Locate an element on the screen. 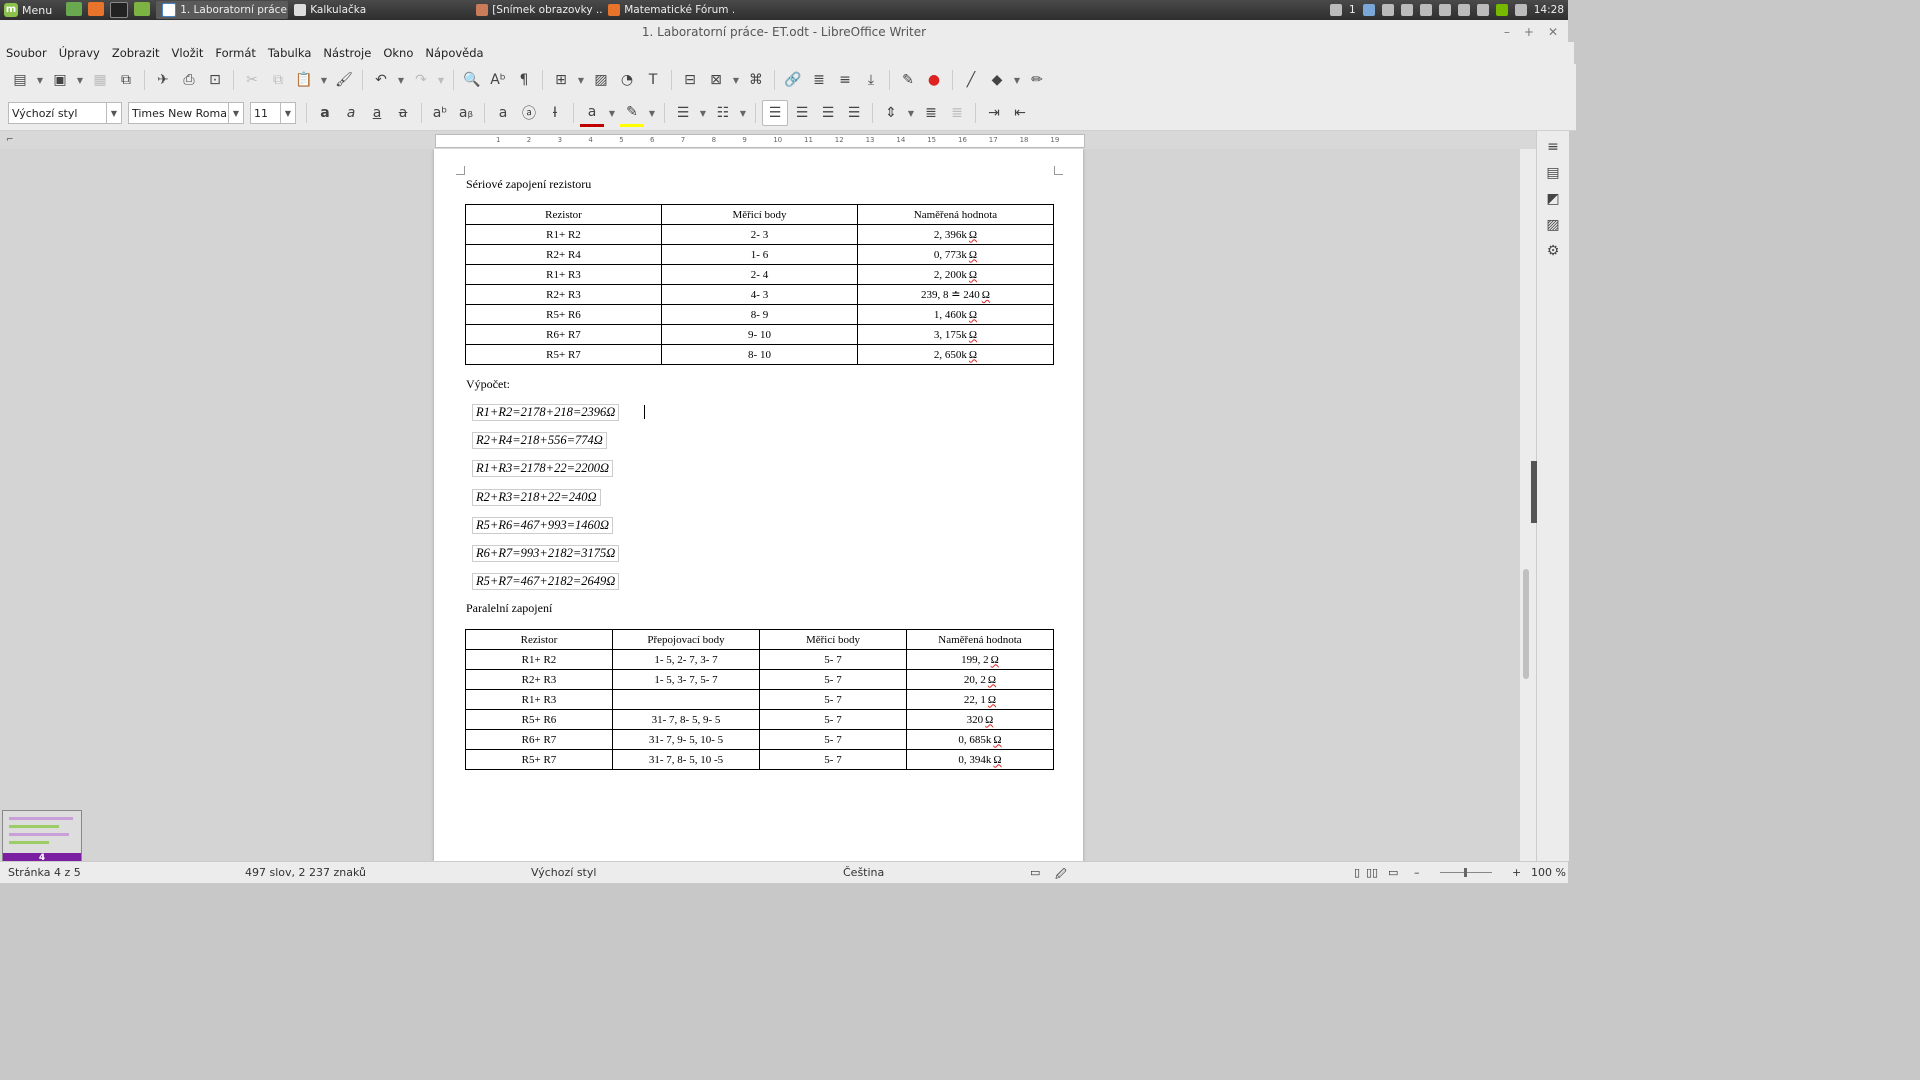  multi-page-view-icon: ▯▯ is located at coordinates (1372, 872).